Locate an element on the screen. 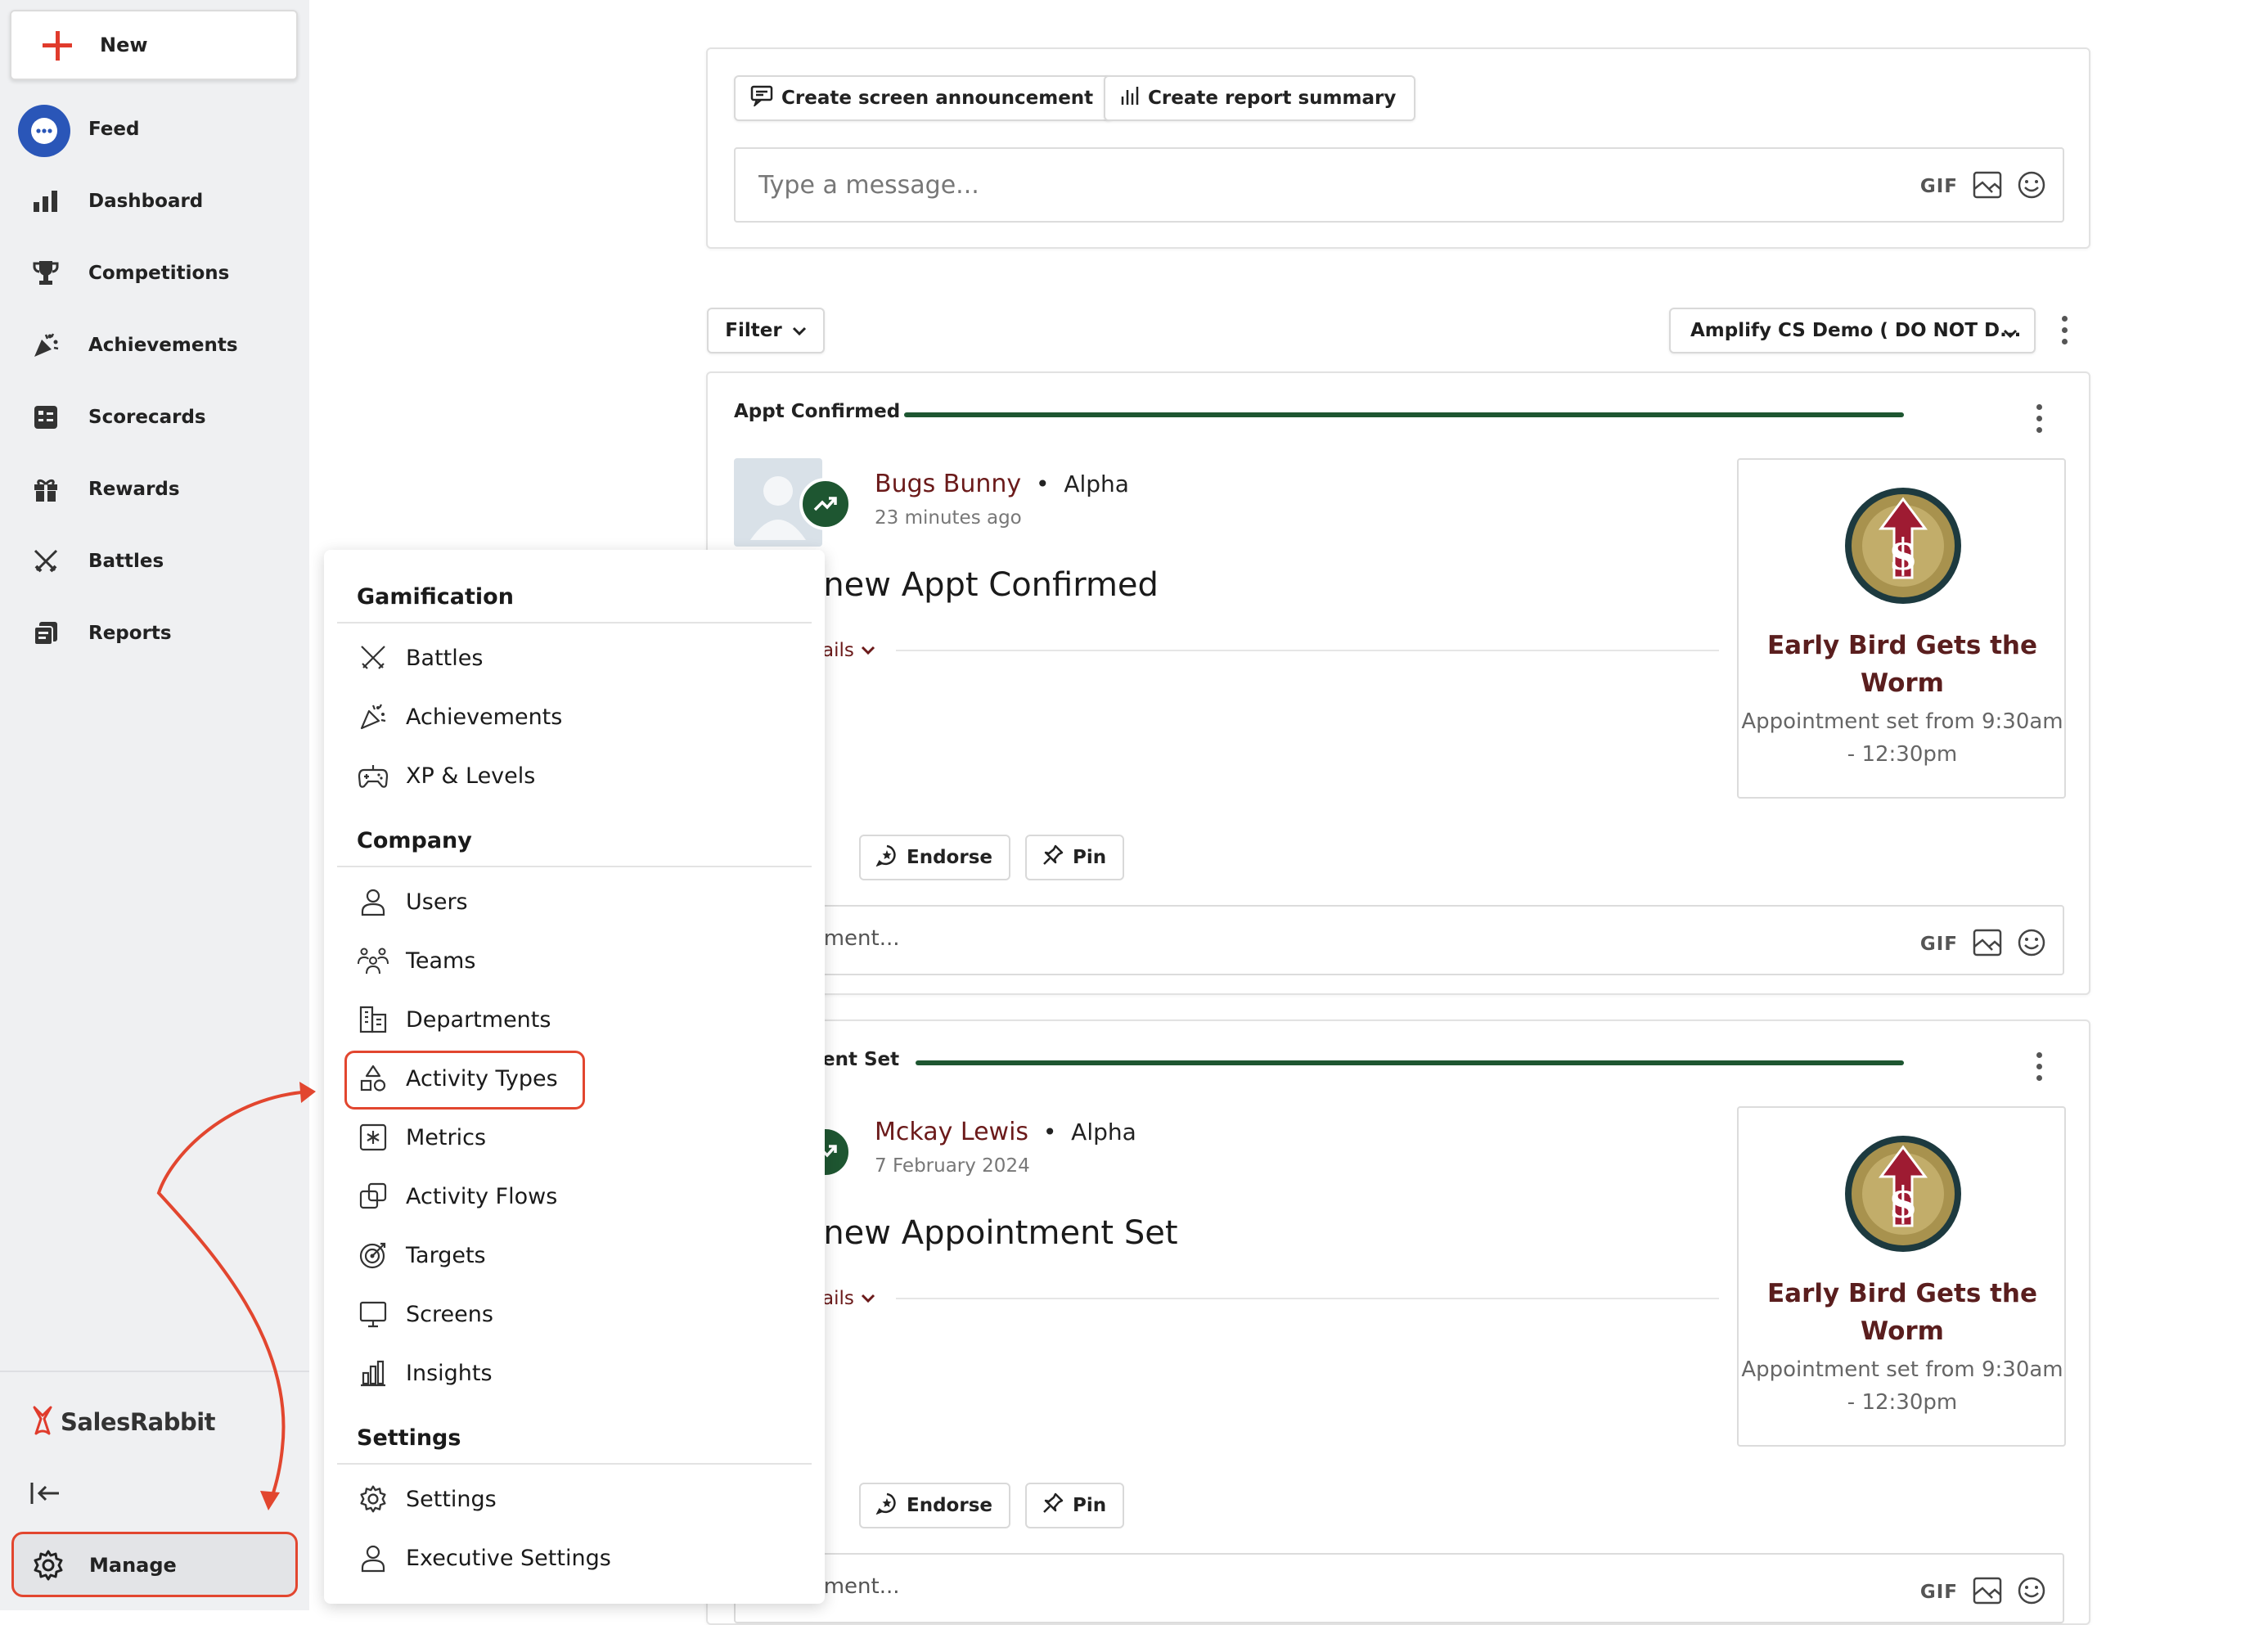  plus-icon is located at coordinates (58, 46).